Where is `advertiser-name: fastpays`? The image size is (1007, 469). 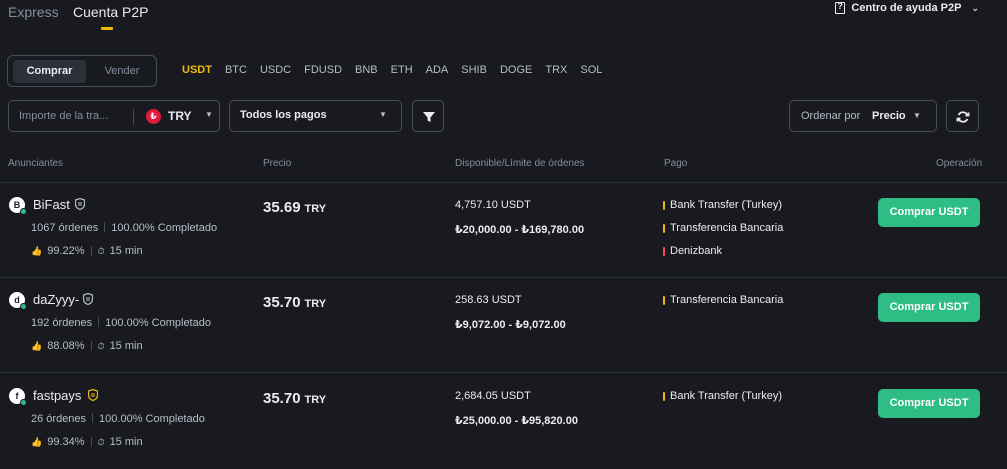 advertiser-name: fastpays is located at coordinates (57, 395).